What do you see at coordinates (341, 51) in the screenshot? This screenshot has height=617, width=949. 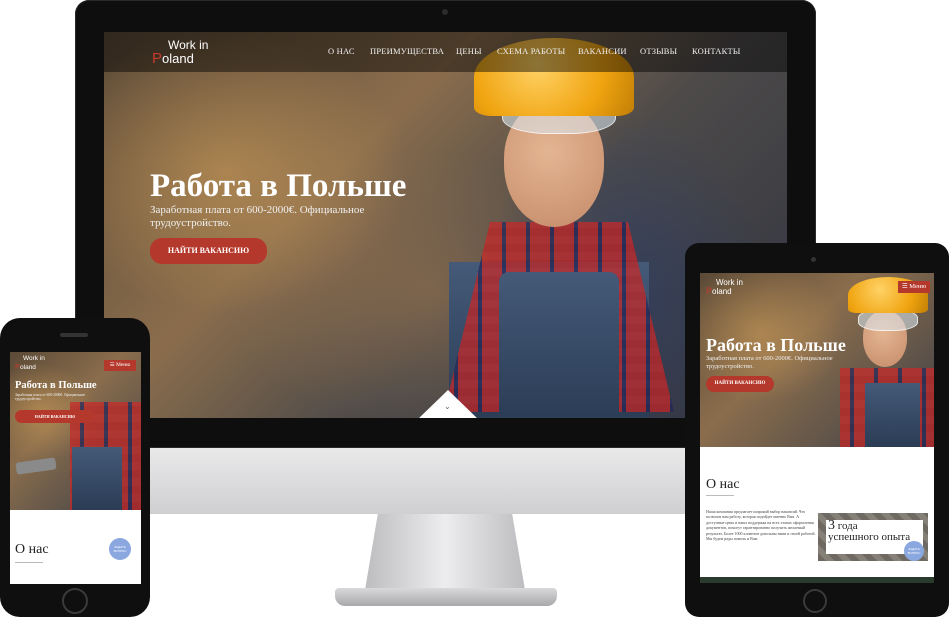 I see `nav-about: О НАС` at bounding box center [341, 51].